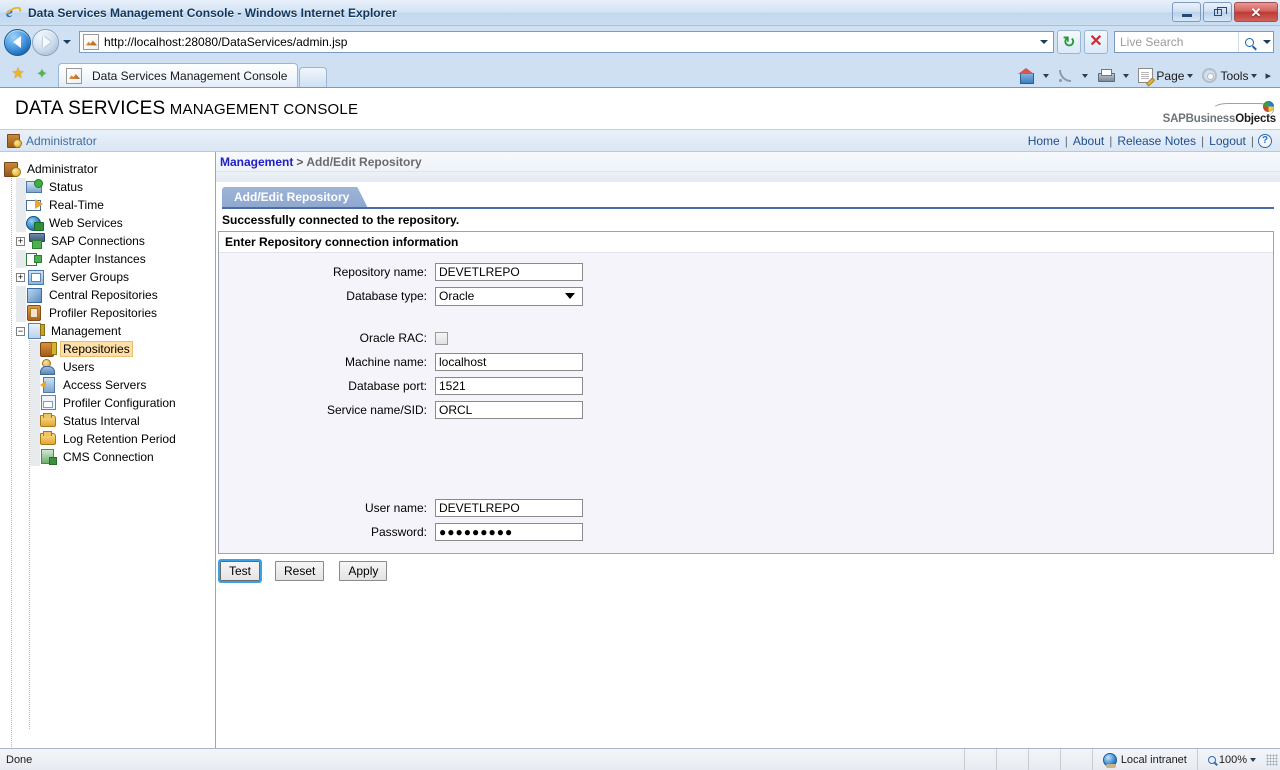  What do you see at coordinates (1069, 42) in the screenshot?
I see `refresh-button: ↻` at bounding box center [1069, 42].